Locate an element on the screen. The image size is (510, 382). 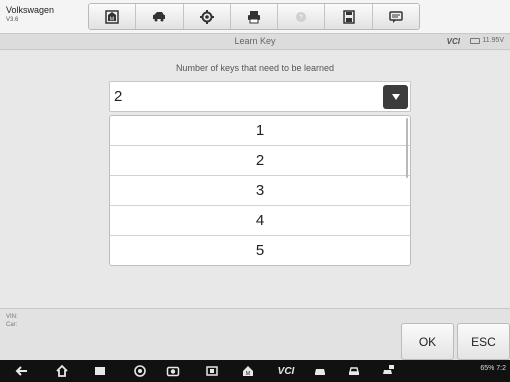
save-button is located at coordinates (349, 16).